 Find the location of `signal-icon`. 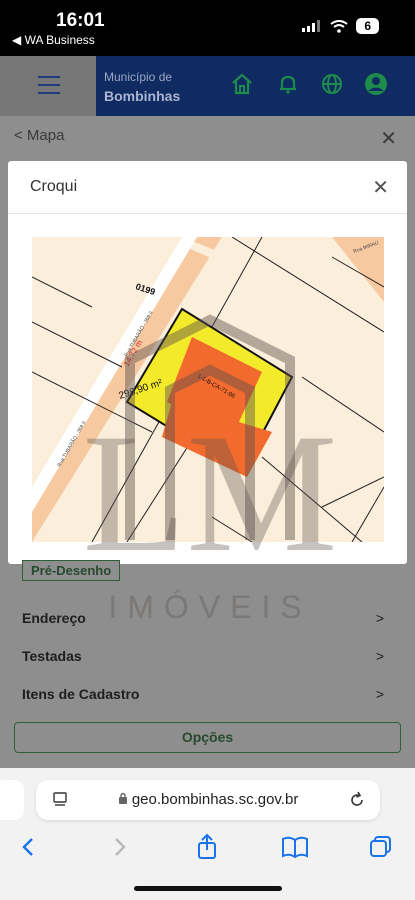

signal-icon is located at coordinates (311, 26).